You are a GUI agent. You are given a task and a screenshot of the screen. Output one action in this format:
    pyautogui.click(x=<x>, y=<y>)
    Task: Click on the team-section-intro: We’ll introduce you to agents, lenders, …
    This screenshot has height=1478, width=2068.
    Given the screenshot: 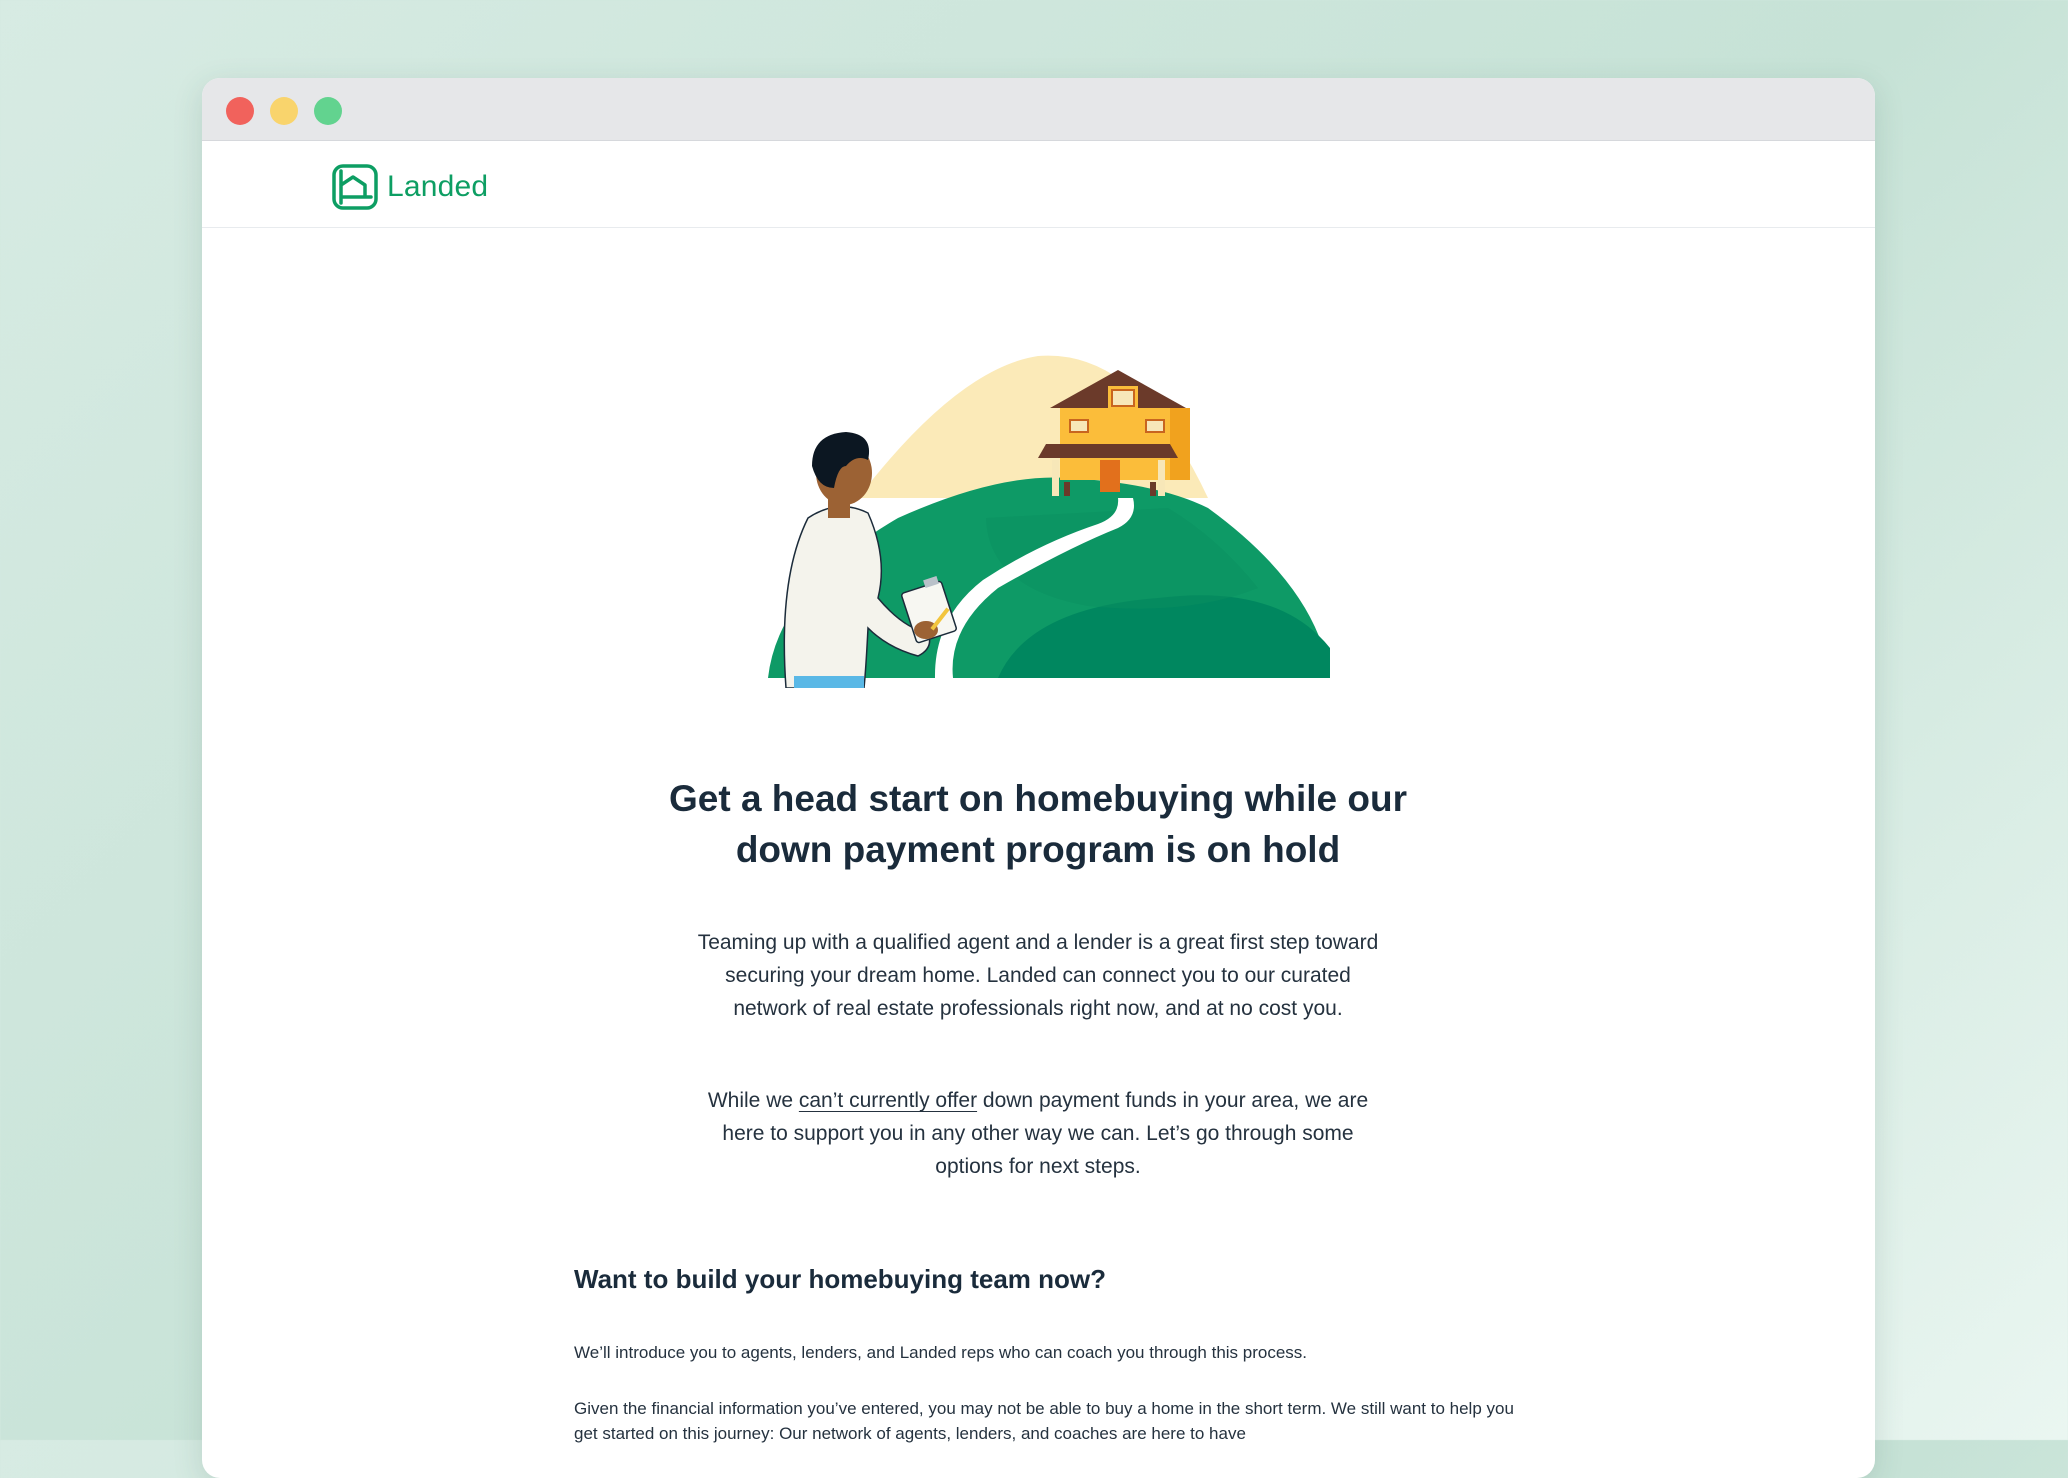 What is the action you would take?
    pyautogui.click(x=941, y=1352)
    